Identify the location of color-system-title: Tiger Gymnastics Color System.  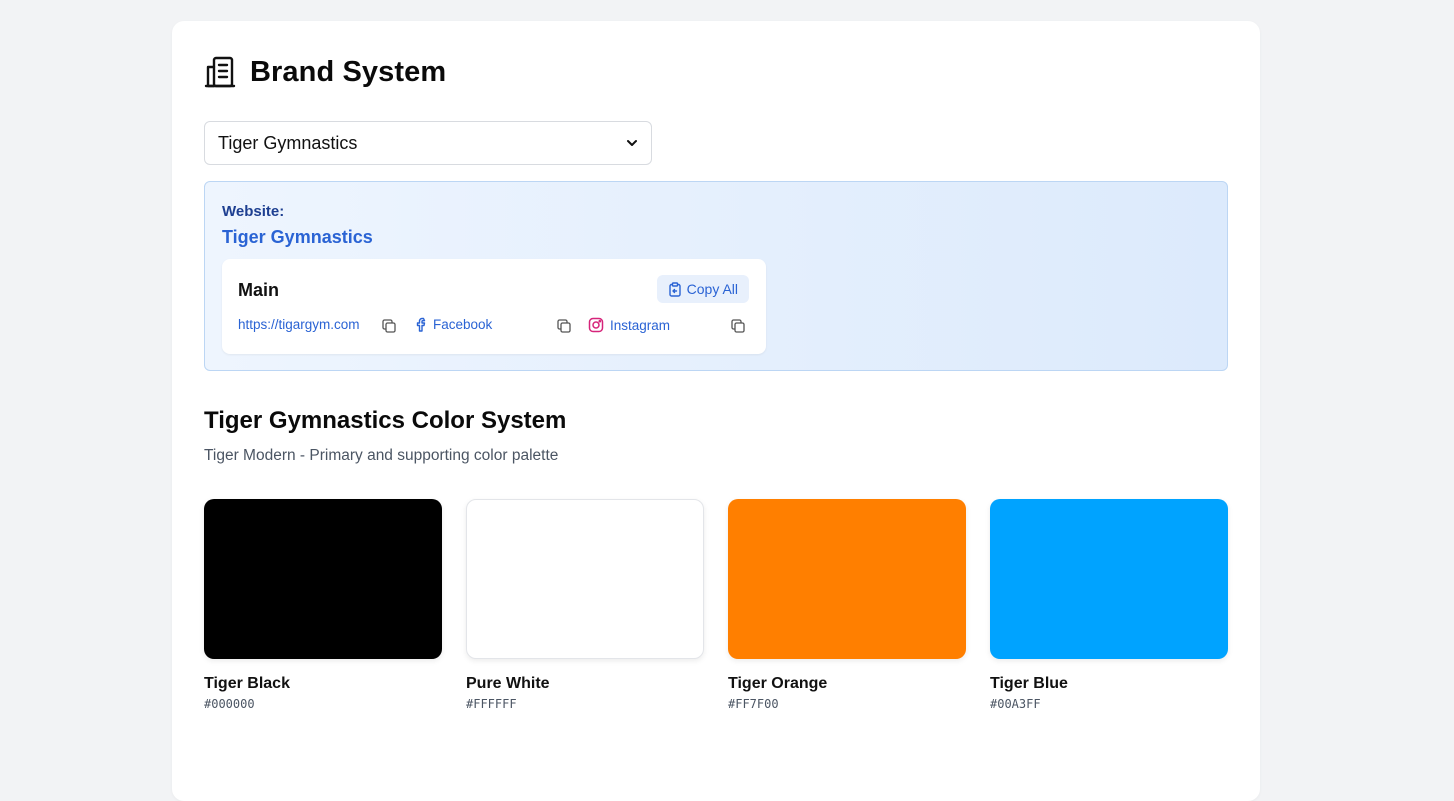
(385, 420).